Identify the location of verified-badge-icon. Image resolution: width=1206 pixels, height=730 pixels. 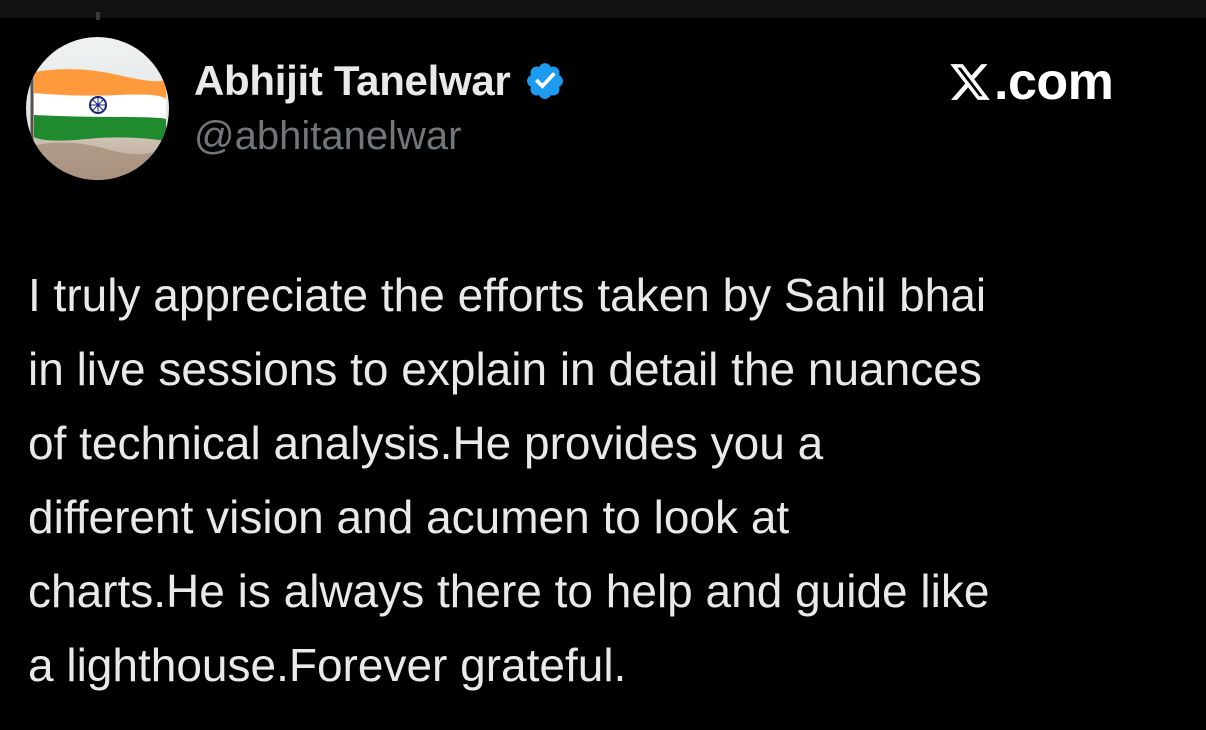
(545, 81).